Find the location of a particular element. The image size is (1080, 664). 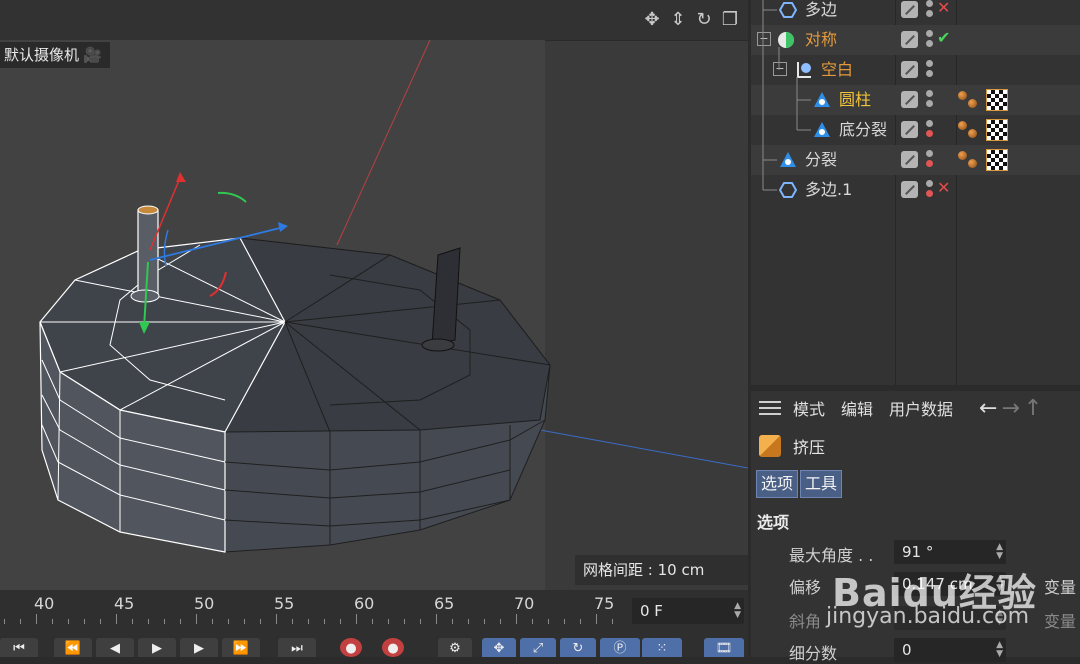

key-scale-button: ⤢ is located at coordinates (538, 647).